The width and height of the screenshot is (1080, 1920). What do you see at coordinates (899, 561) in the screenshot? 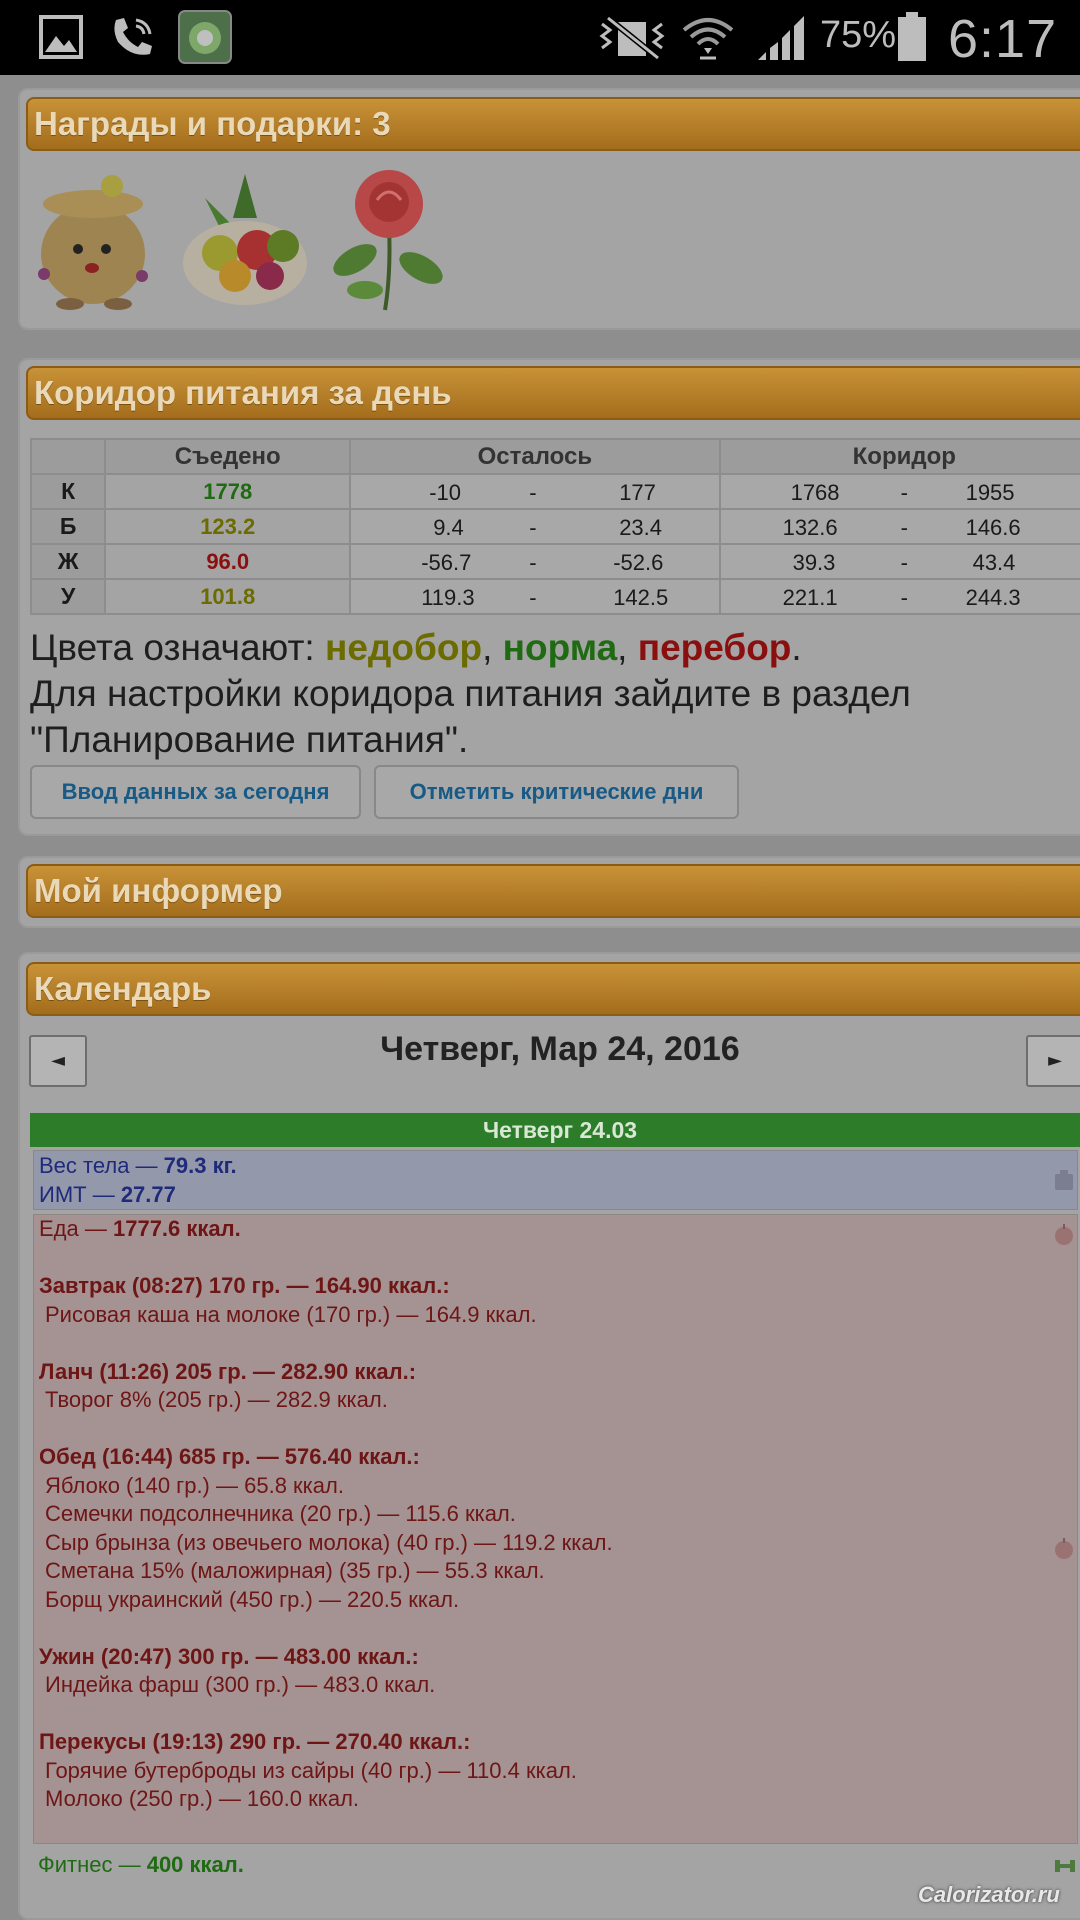
I see `corridor-range: 39.3-43.4` at bounding box center [899, 561].